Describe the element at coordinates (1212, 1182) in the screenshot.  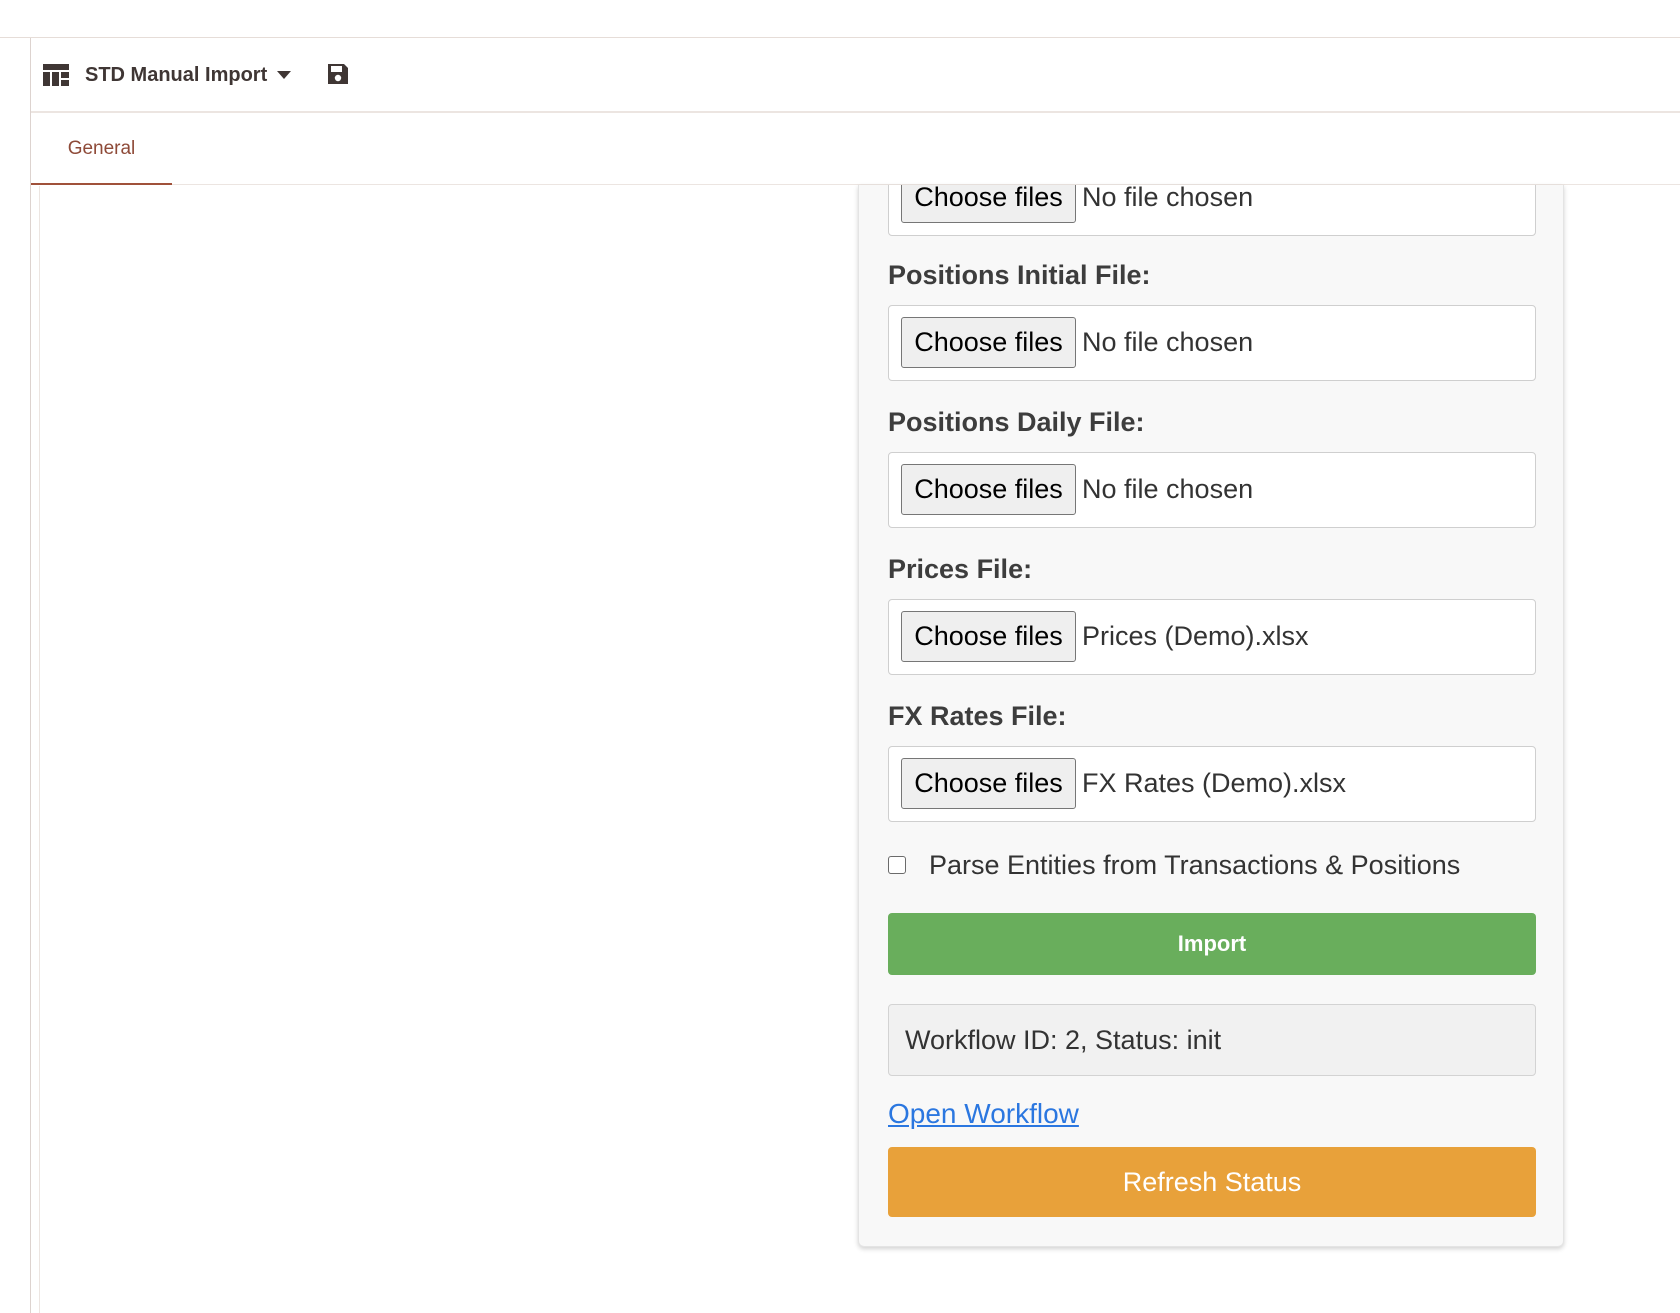
I see `refresh-status-button: Refresh Status` at that location.